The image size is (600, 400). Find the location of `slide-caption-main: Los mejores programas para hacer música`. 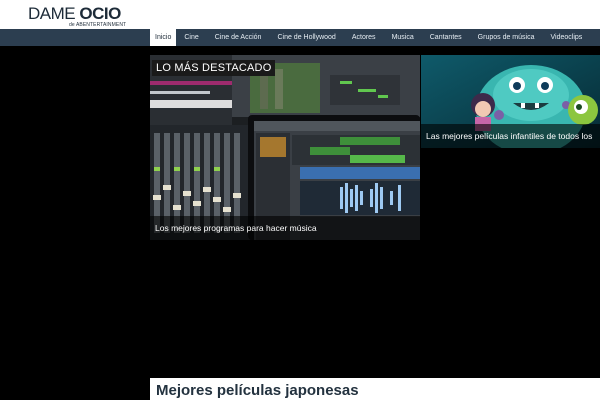

slide-caption-main: Los mejores programas para hacer música is located at coordinates (285, 228).